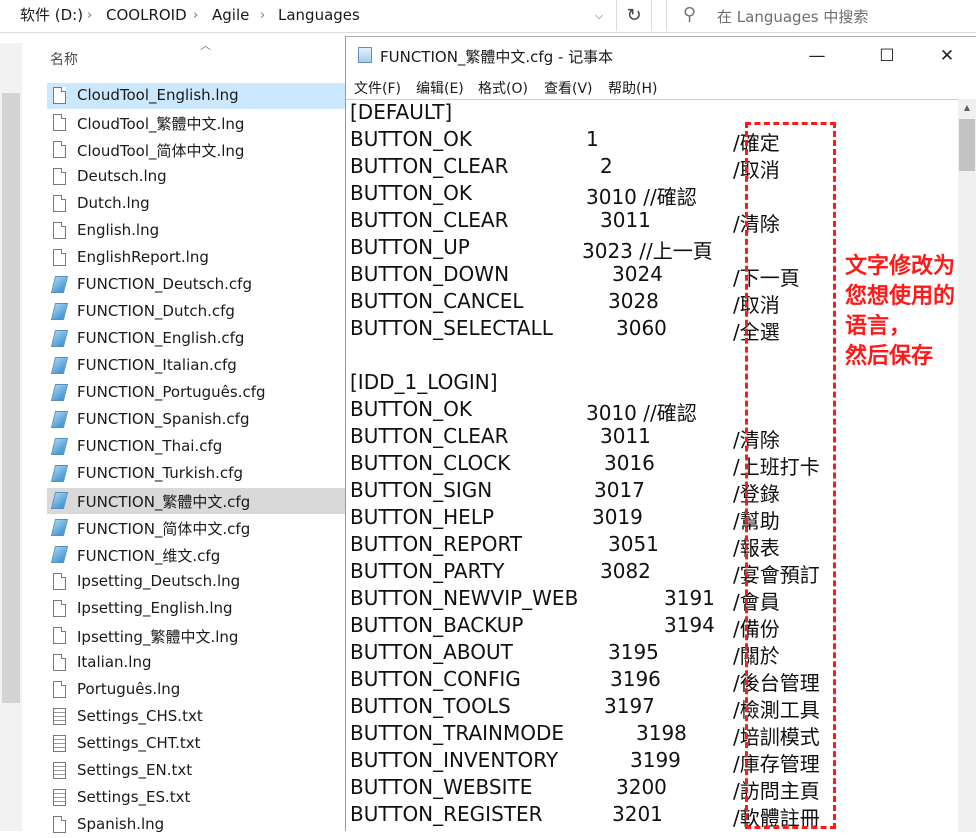 The width and height of the screenshot is (976, 838). I want to click on config-key: BUTTON_INVENTORY, so click(454, 760).